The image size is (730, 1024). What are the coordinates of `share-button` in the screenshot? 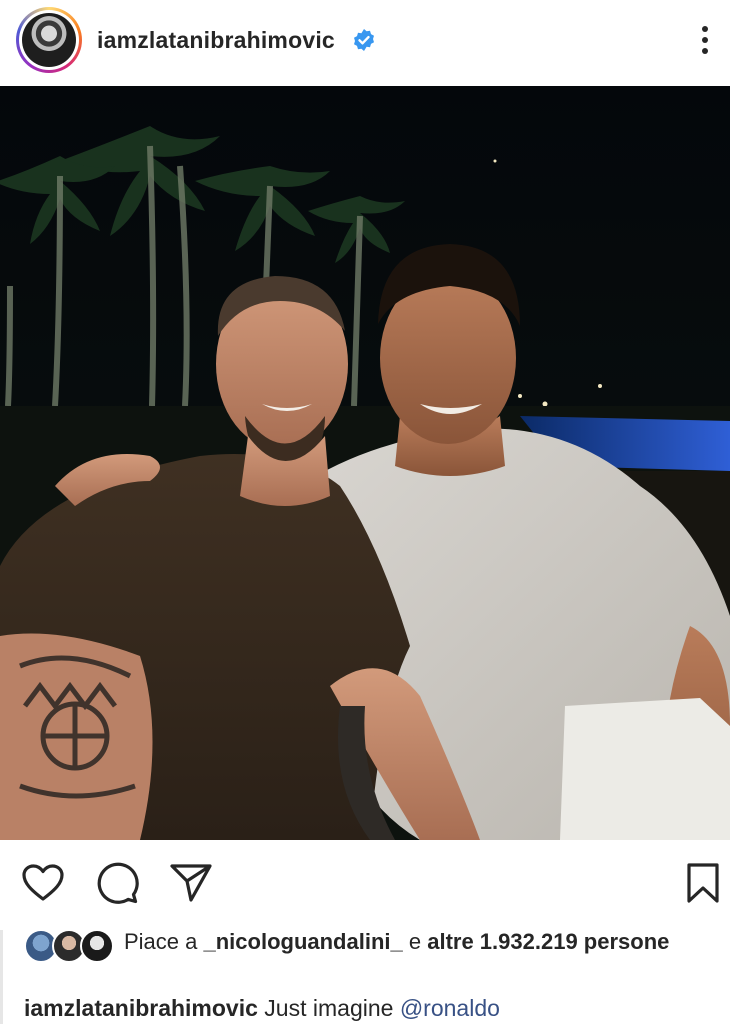 It's located at (191, 883).